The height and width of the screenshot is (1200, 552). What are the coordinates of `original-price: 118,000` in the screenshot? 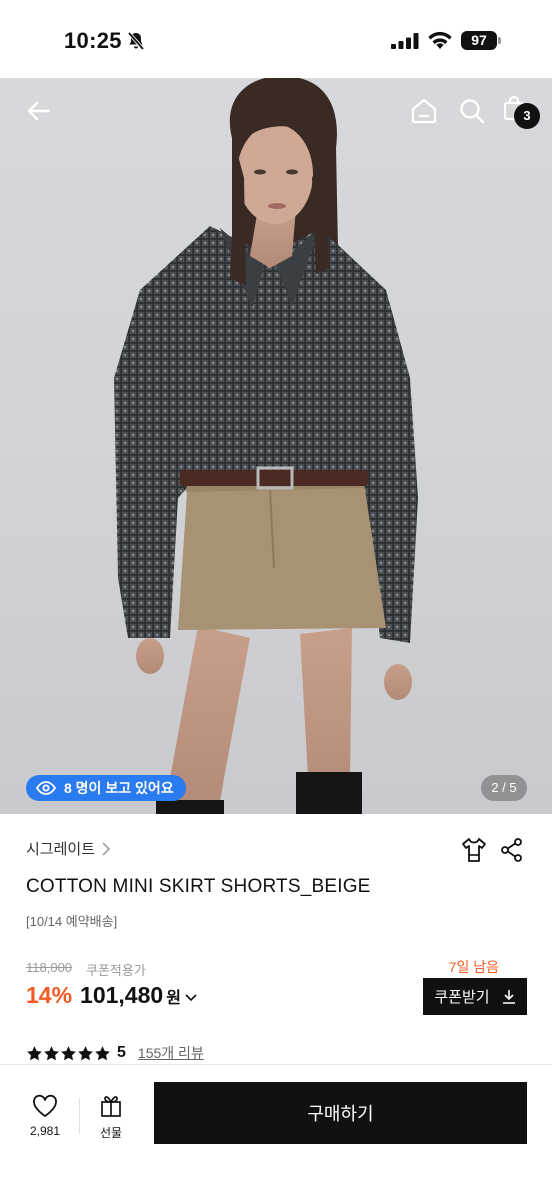 It's located at (49, 967).